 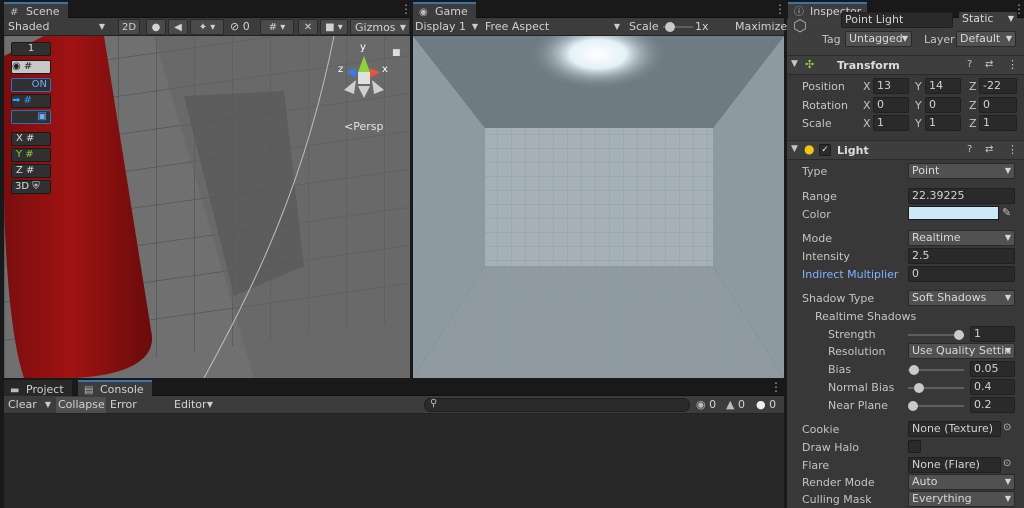 I want to click on mode-2d-button: 2D, so click(x=129, y=27).